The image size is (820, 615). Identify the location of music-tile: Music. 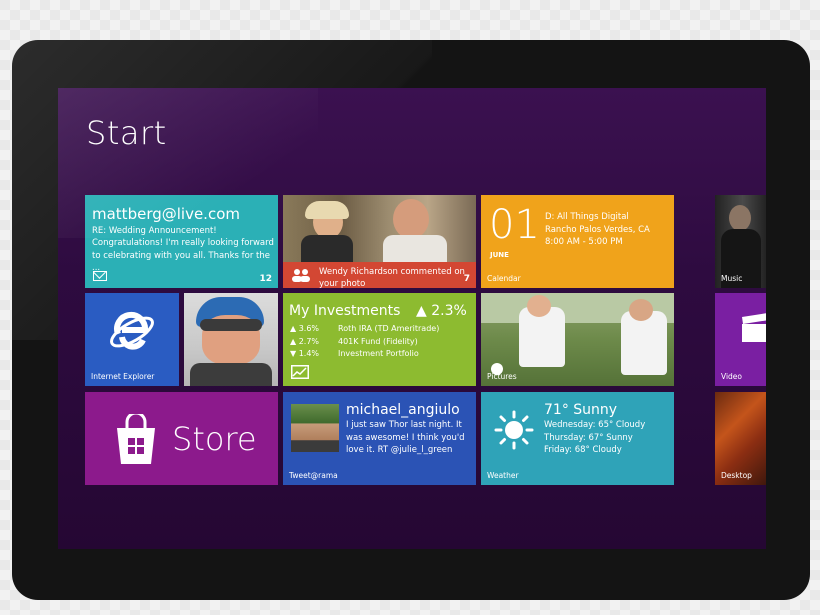
(740, 241).